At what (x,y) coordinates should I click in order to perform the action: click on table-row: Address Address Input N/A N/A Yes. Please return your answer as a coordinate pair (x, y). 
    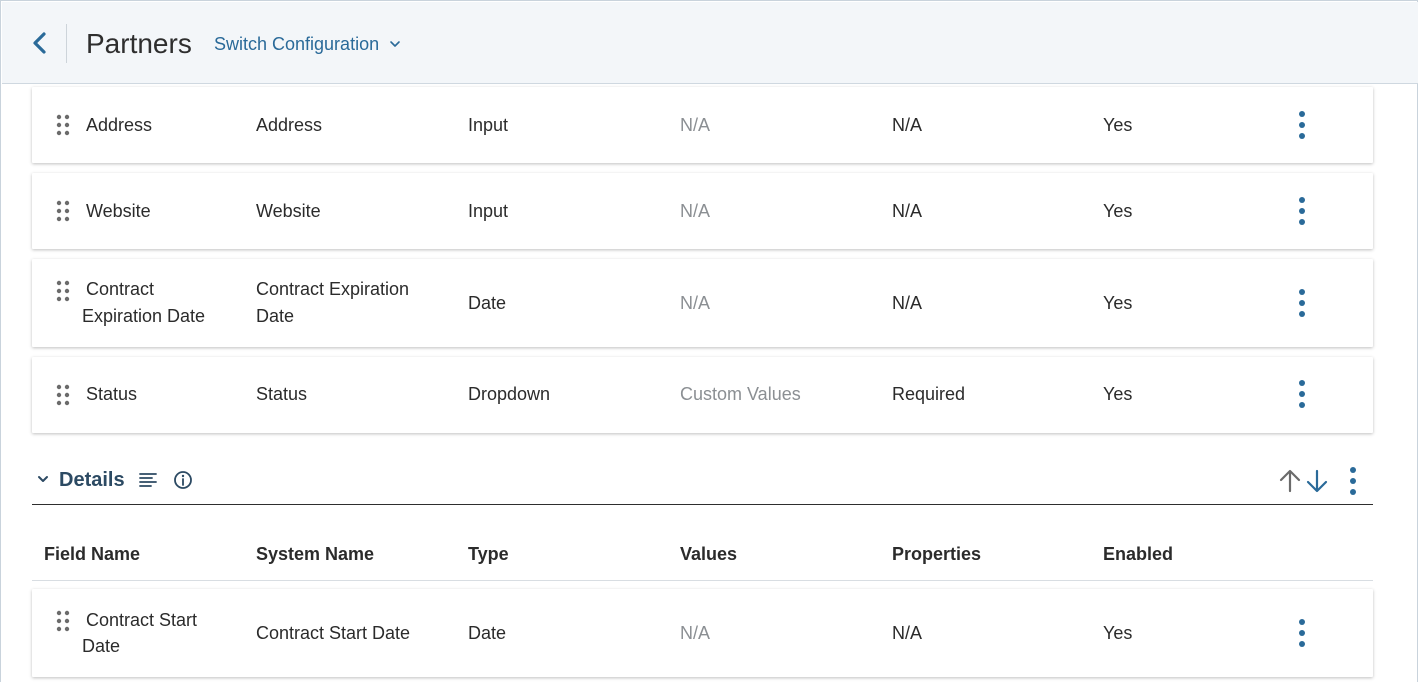
    Looking at the image, I should click on (702, 125).